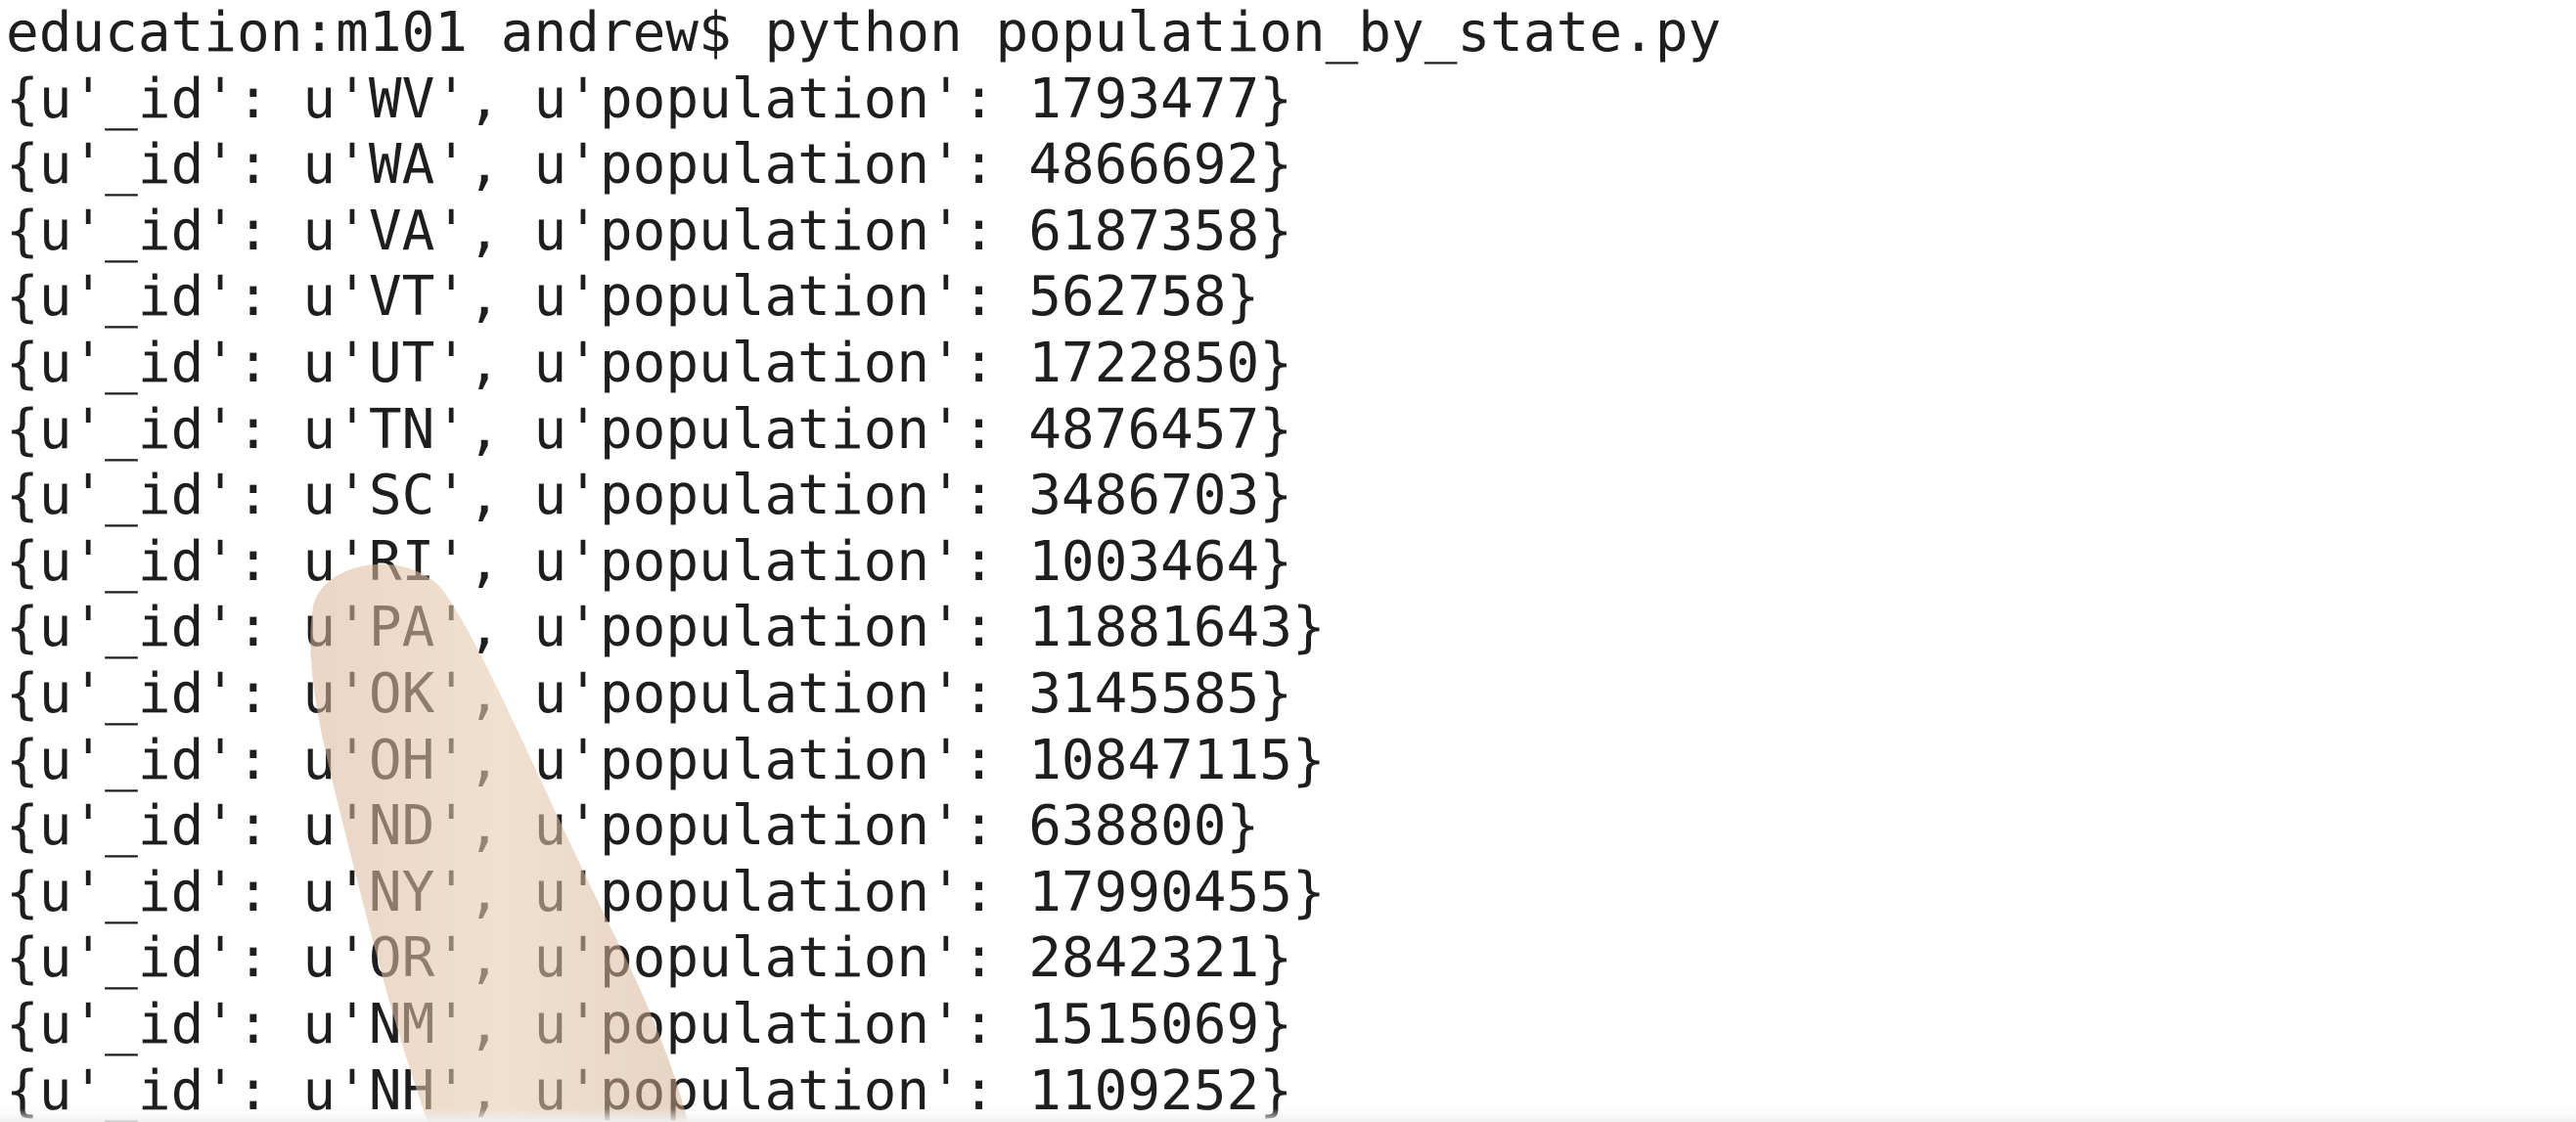  I want to click on output-line: {u'_id': u'WV', u'population': 1793477}, so click(863, 100).